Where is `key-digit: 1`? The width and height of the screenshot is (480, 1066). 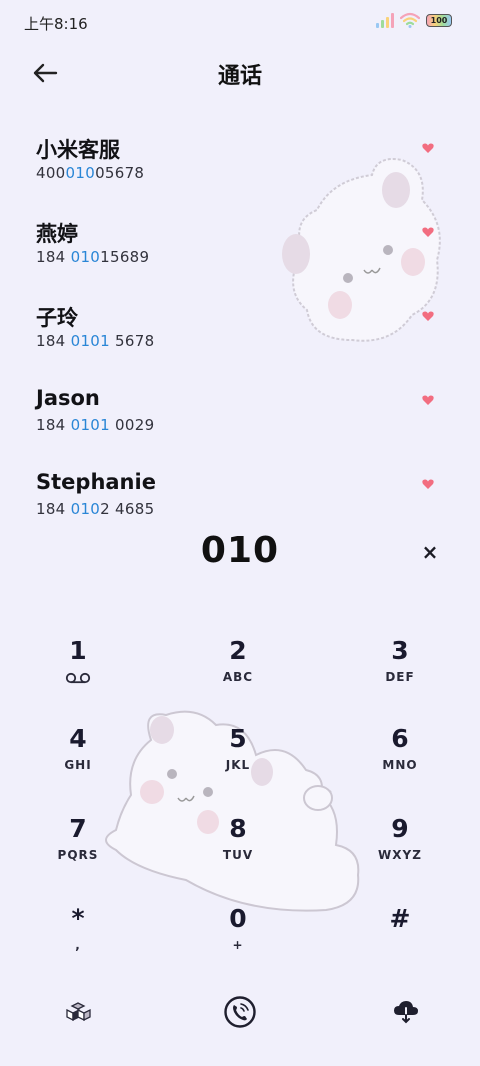 key-digit: 1 is located at coordinates (78, 650).